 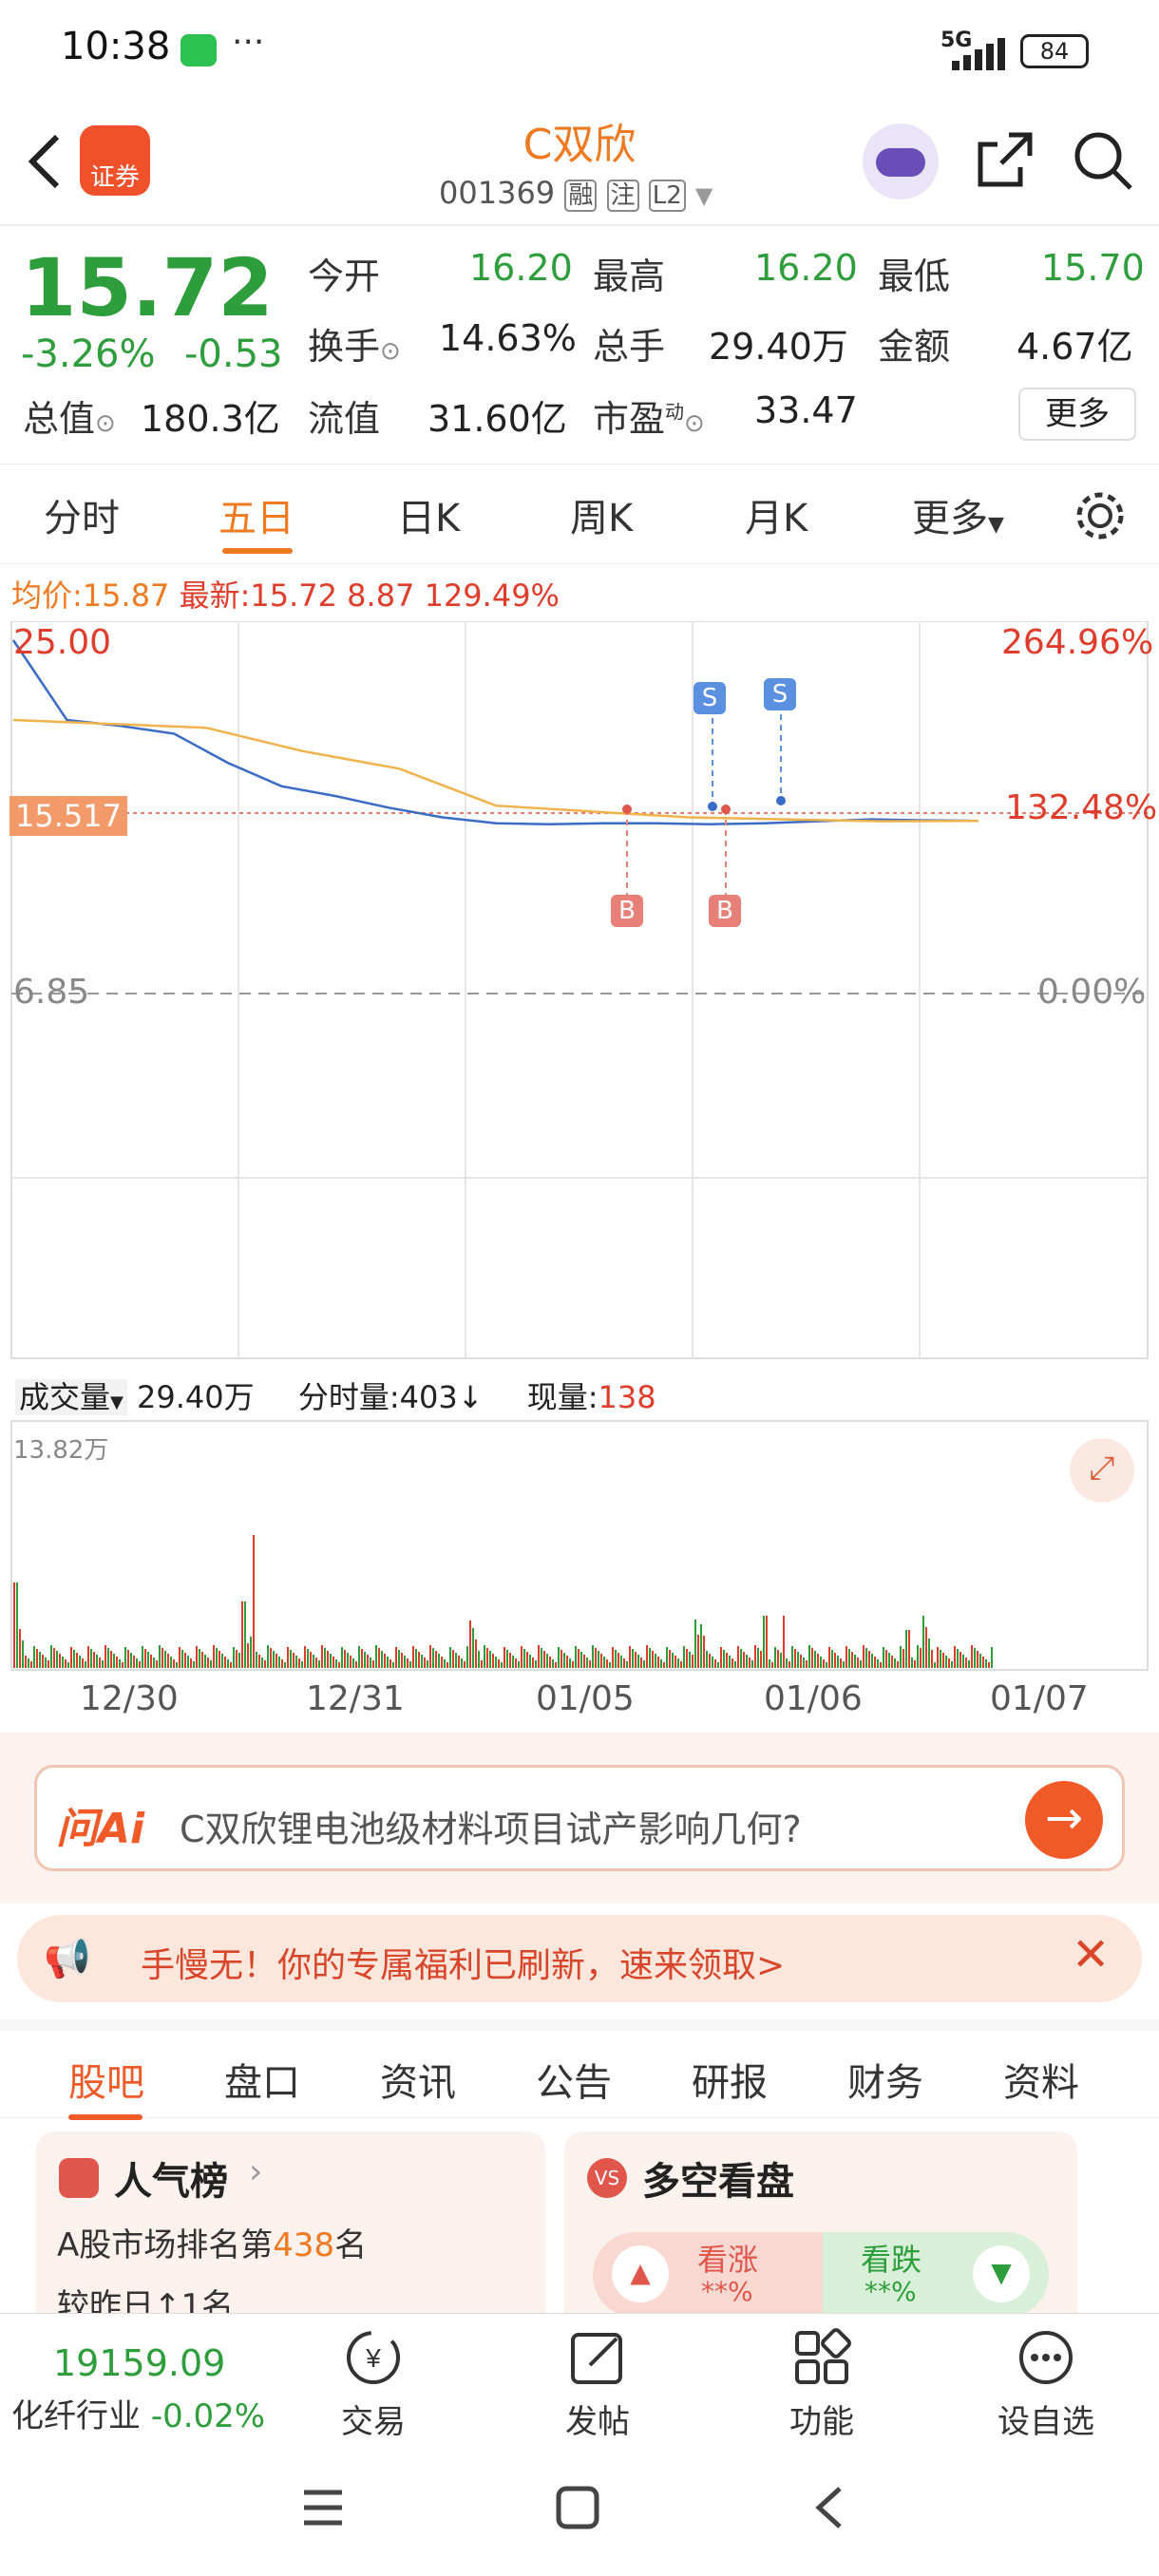 I want to click on low-value: 15.70, so click(x=1093, y=268).